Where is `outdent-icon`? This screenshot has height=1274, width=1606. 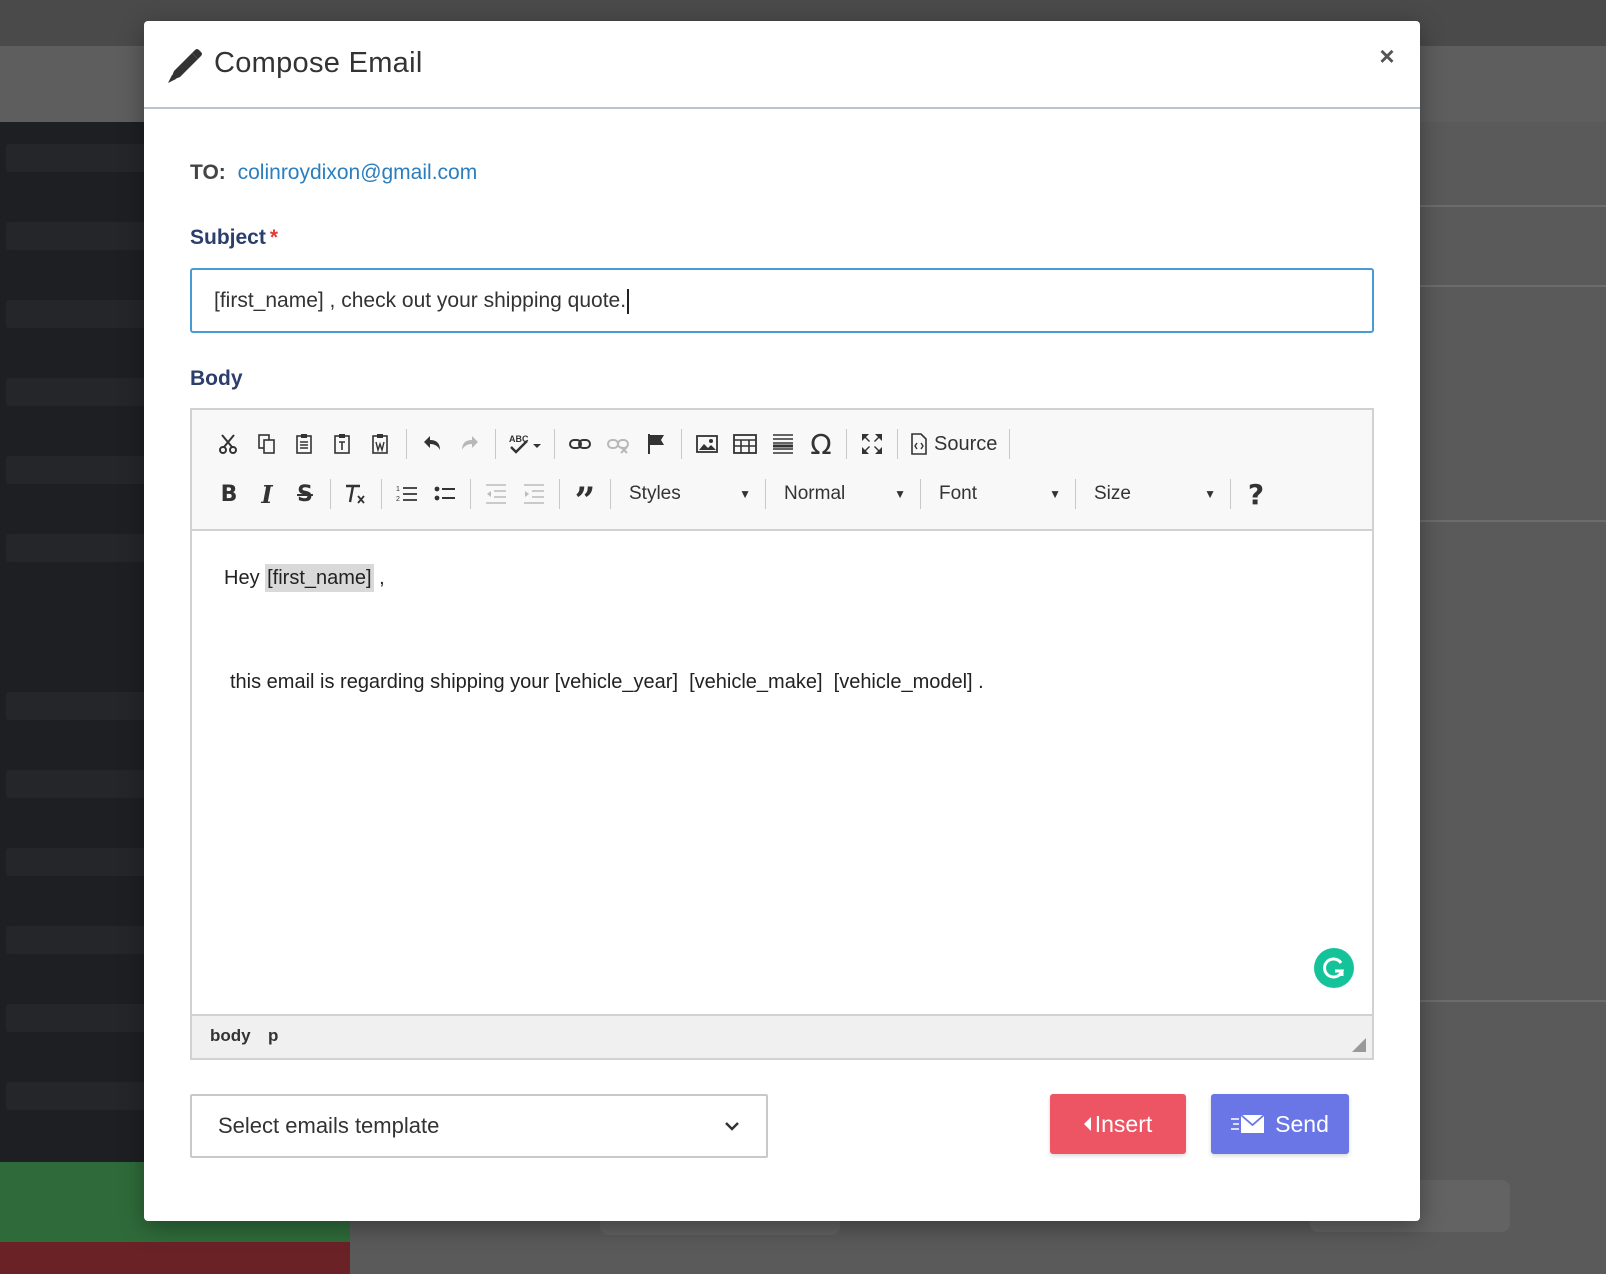 outdent-icon is located at coordinates (496, 494).